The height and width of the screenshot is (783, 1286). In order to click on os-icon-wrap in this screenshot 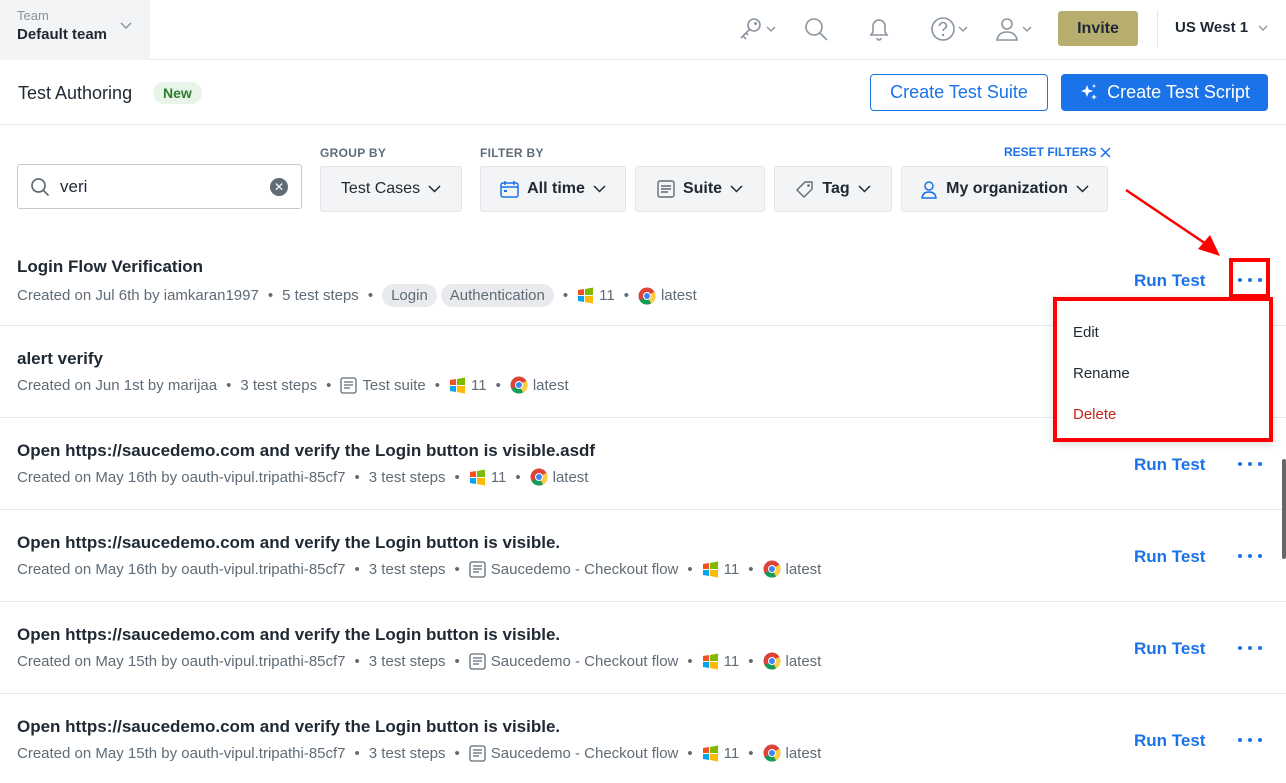, I will do `click(710, 753)`.